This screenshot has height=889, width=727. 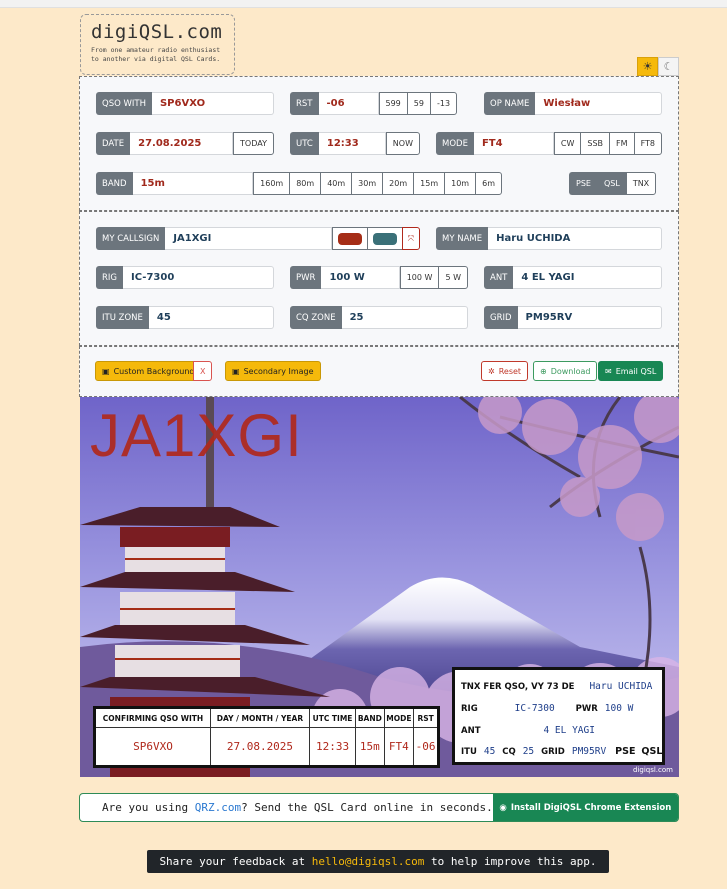 I want to click on op-name-input: Wiesław, so click(x=598, y=103).